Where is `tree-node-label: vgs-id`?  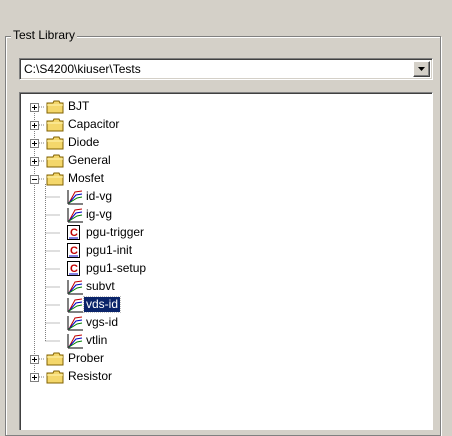 tree-node-label: vgs-id is located at coordinates (102, 322).